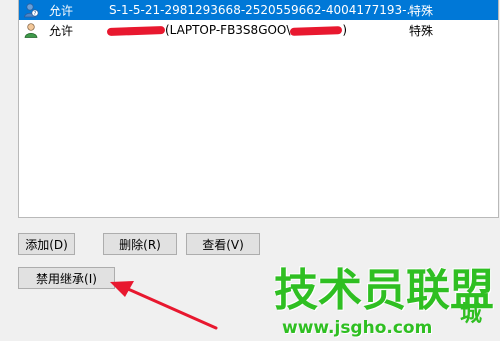 The width and height of the screenshot is (500, 341). Describe the element at coordinates (385, 304) in the screenshot. I see `watermark: 技术员联盟 城 www.jsgho.com` at that location.